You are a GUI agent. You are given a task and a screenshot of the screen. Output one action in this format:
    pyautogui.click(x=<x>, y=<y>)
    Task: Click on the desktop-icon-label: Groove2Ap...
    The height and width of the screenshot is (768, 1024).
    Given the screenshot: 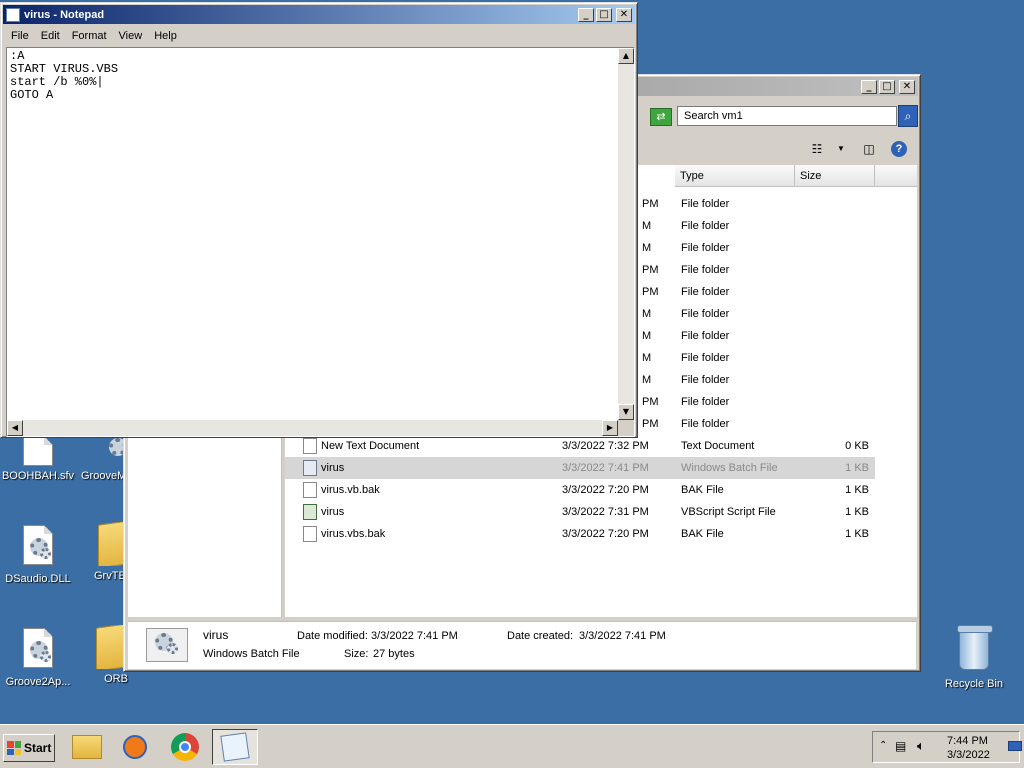 What is the action you would take?
    pyautogui.click(x=38, y=682)
    